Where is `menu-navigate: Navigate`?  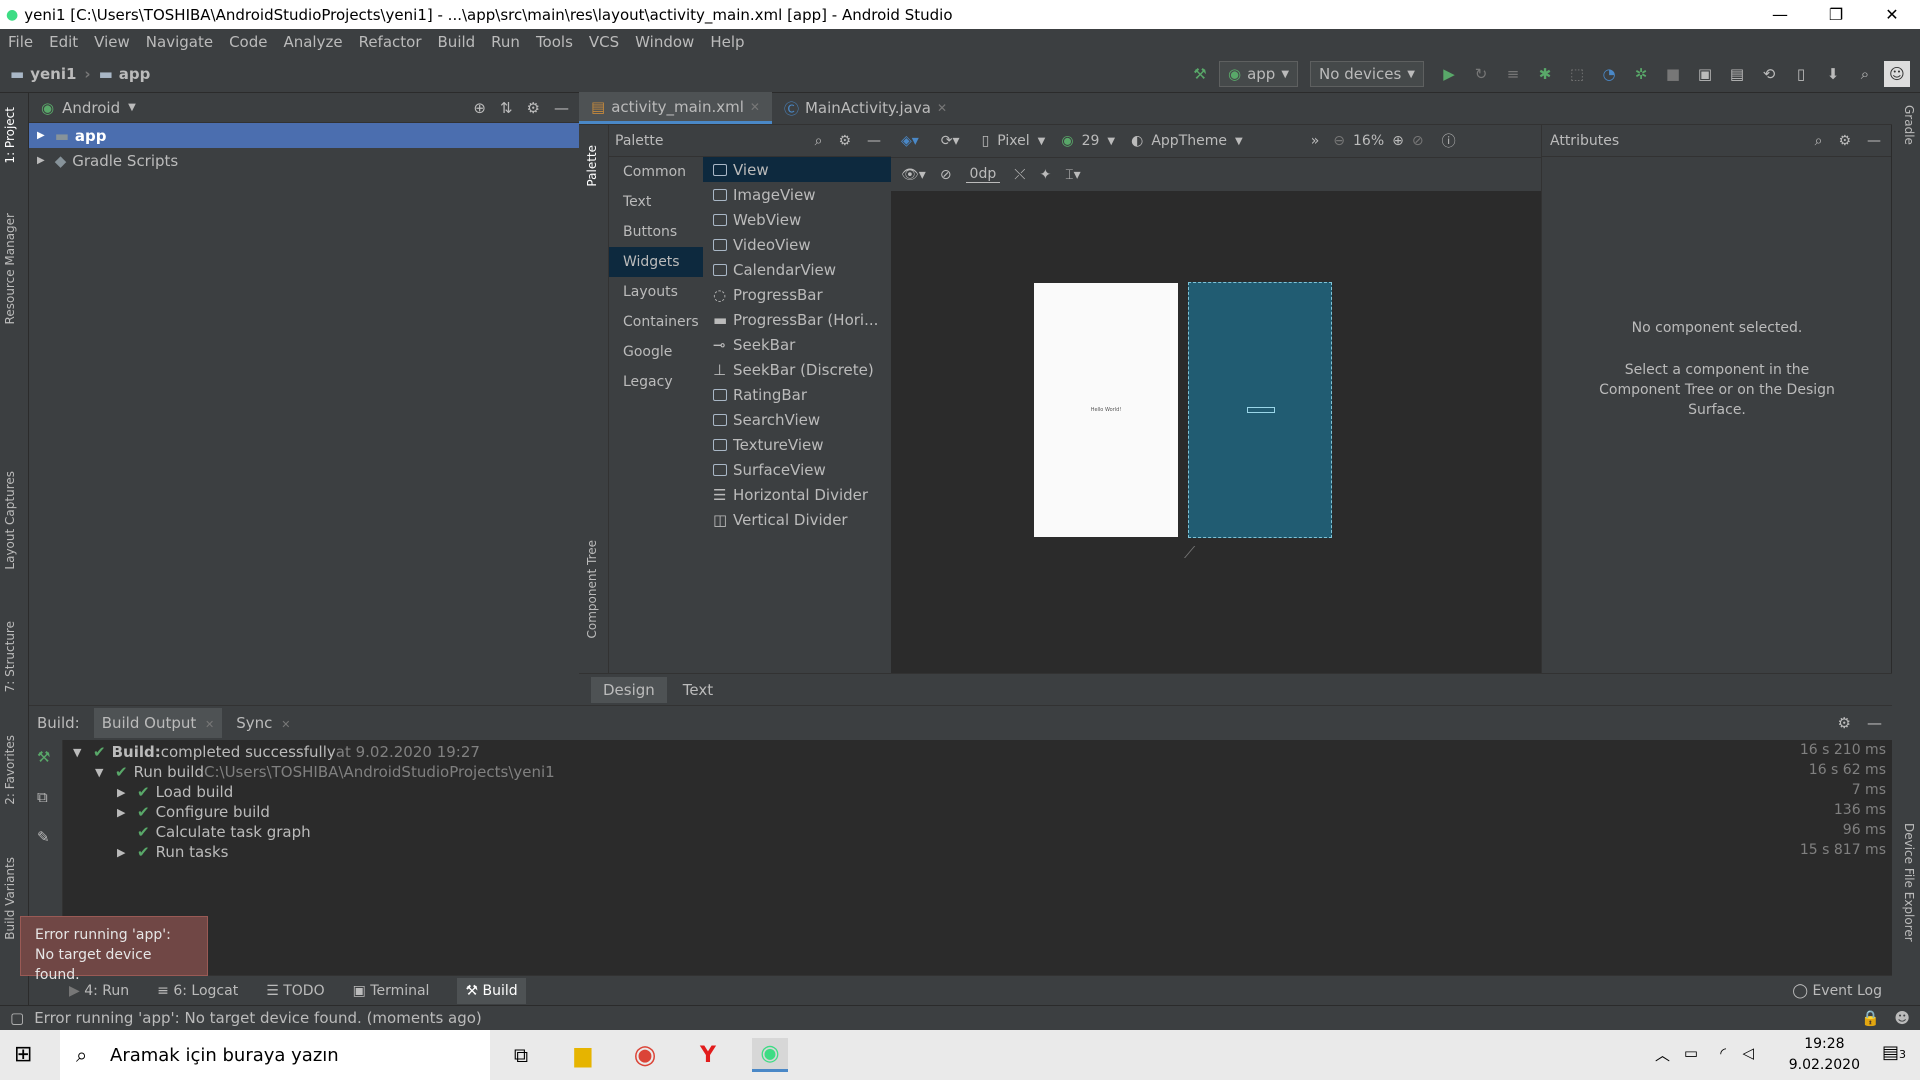
menu-navigate: Navigate is located at coordinates (179, 42).